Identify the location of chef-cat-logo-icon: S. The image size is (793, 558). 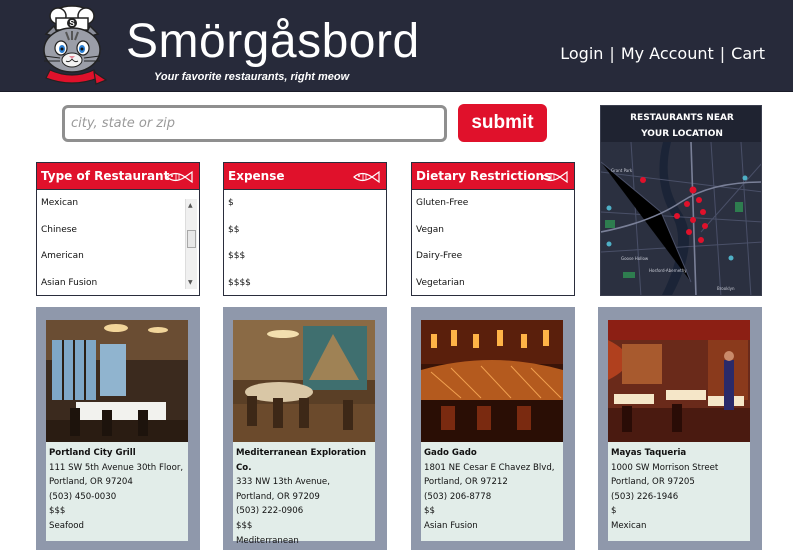
(72, 46).